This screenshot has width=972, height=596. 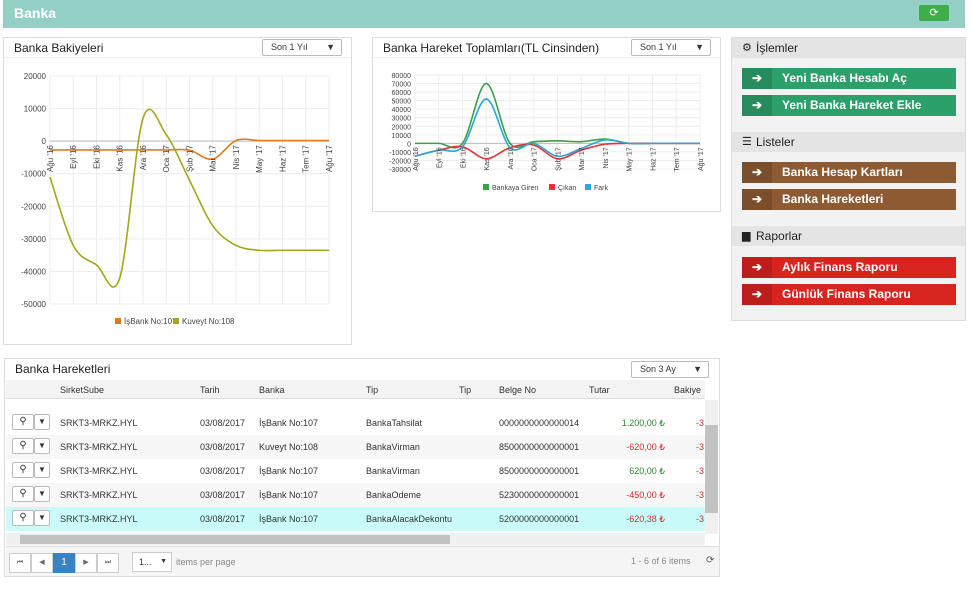 I want to click on daily-report-button: ➔ Günlük Finans Raporu, so click(x=849, y=294).